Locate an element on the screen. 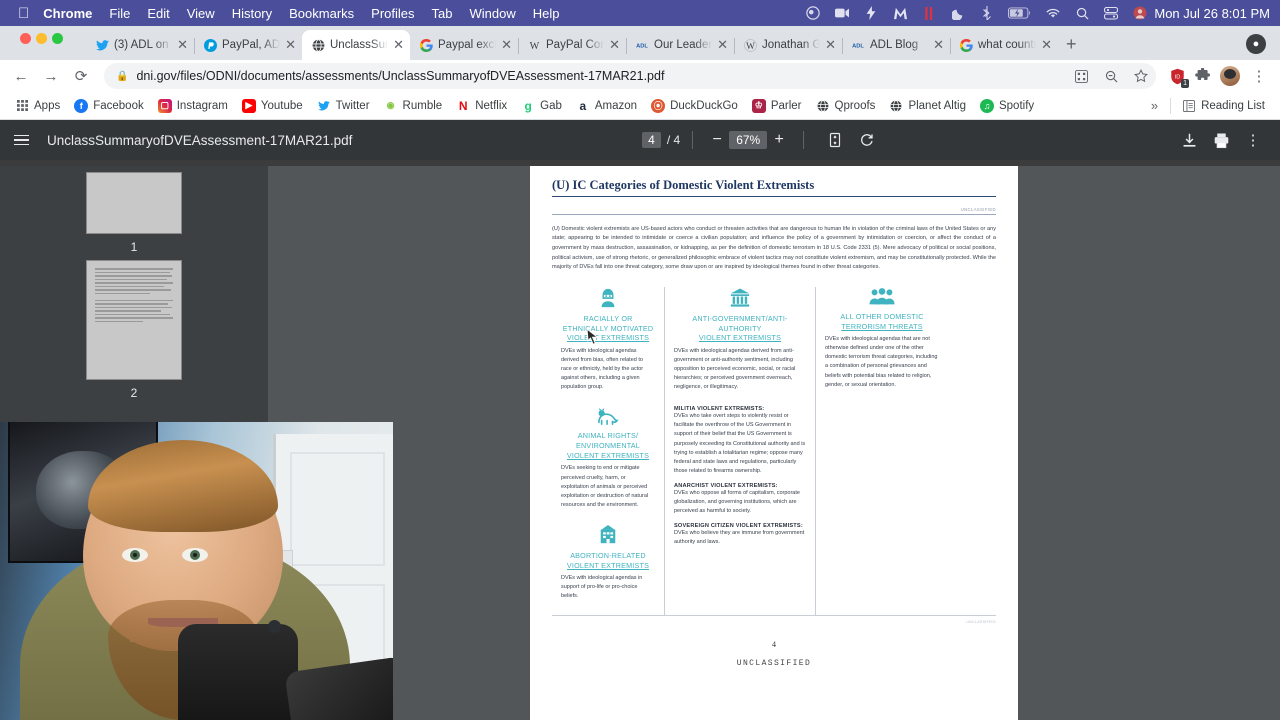 The height and width of the screenshot is (720, 1280). zoom-out-button: − is located at coordinates (717, 140).